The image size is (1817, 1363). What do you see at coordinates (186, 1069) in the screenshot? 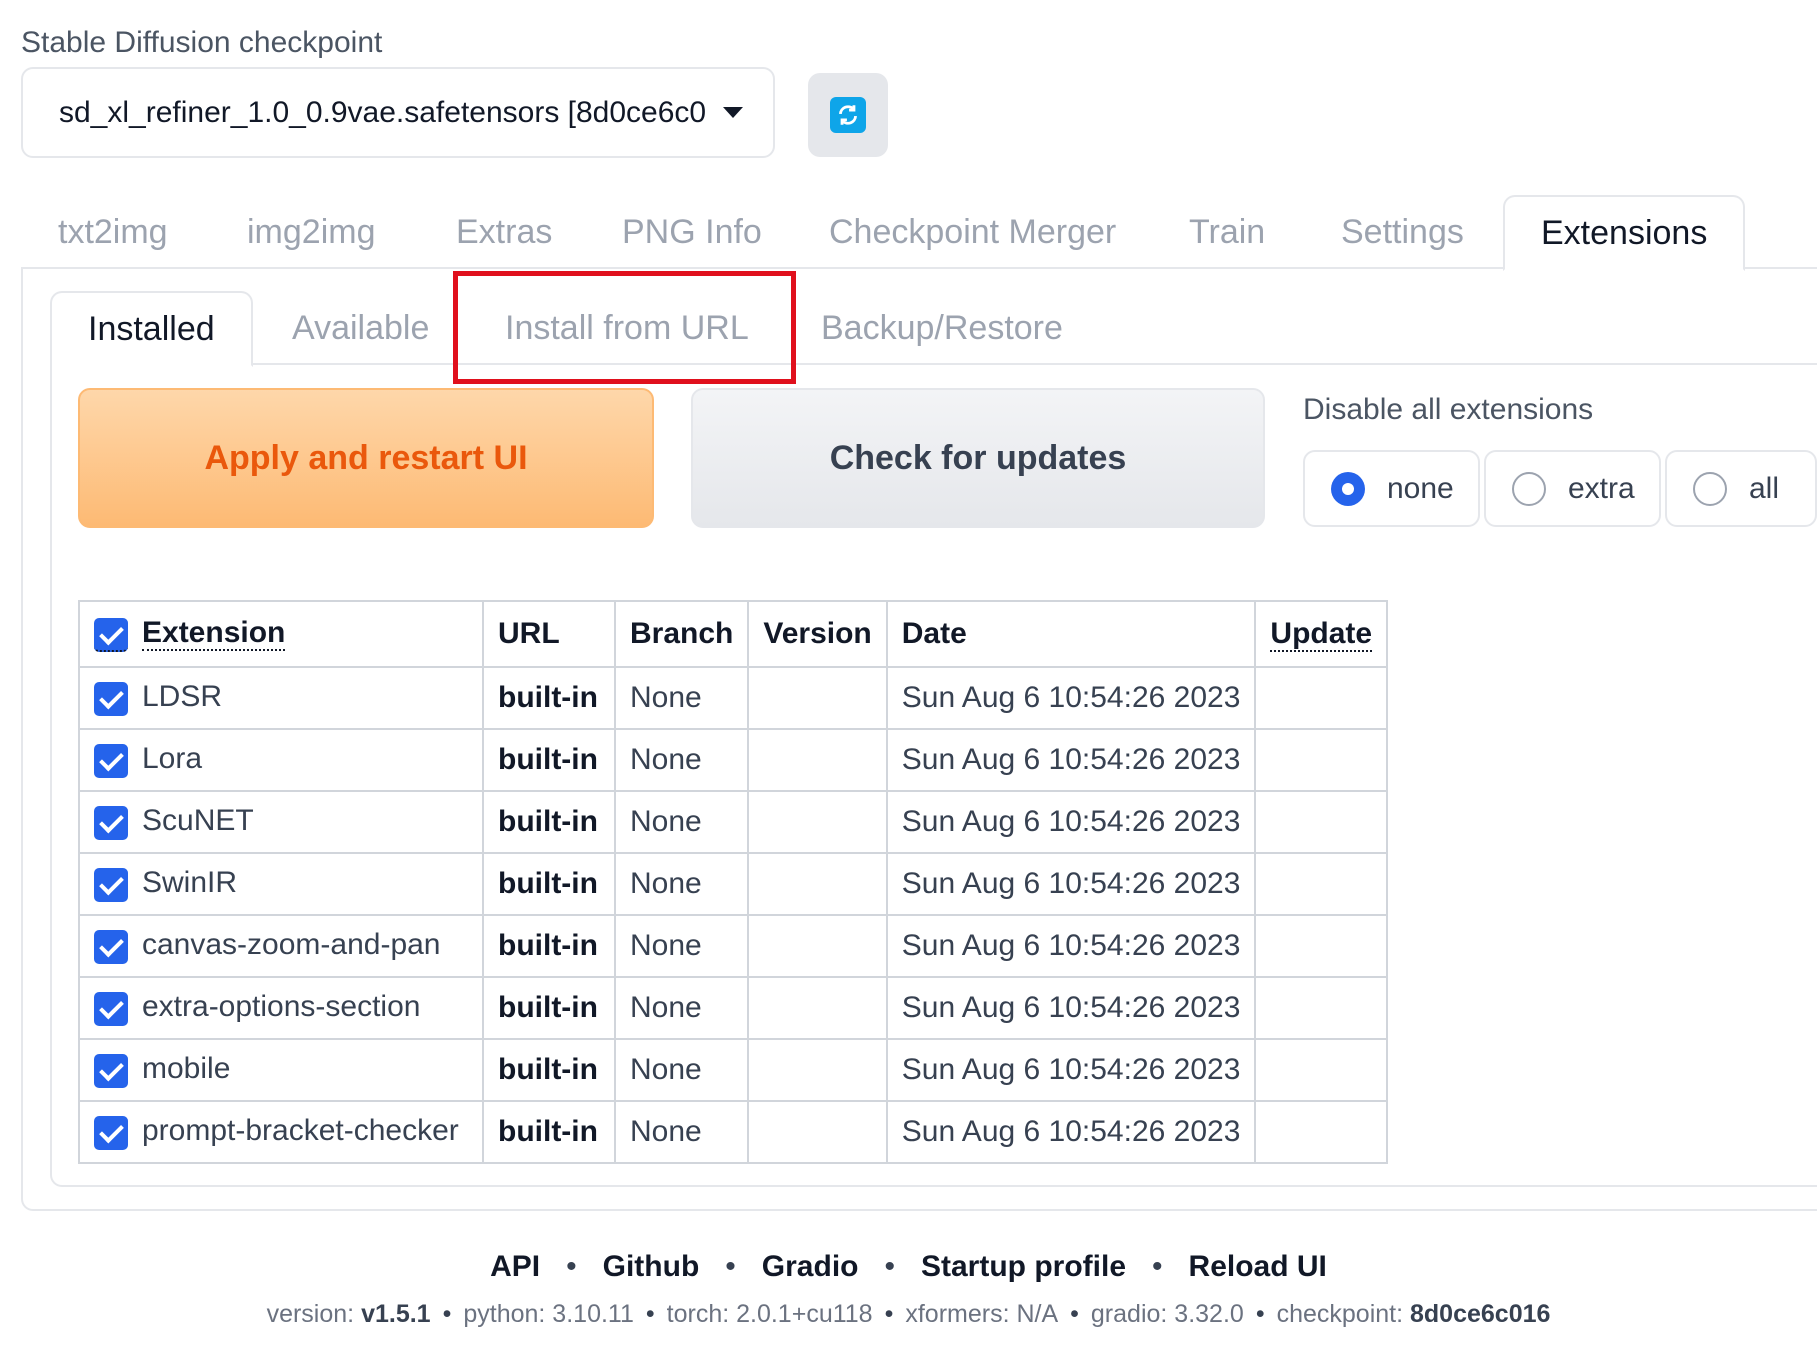
I see `extension-name: mobile` at bounding box center [186, 1069].